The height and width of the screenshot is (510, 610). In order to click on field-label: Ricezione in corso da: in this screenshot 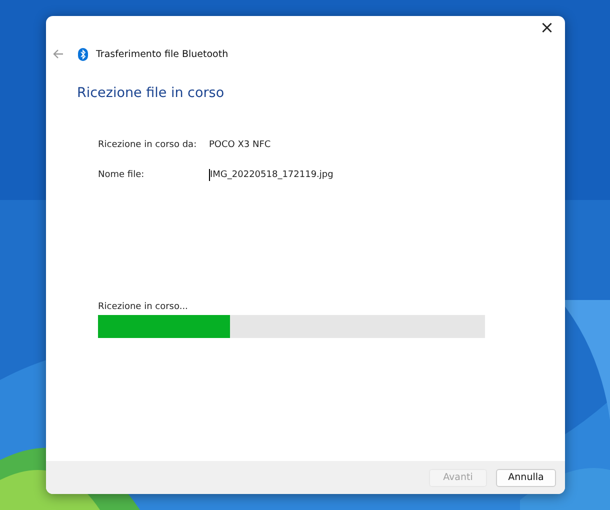, I will do `click(148, 145)`.